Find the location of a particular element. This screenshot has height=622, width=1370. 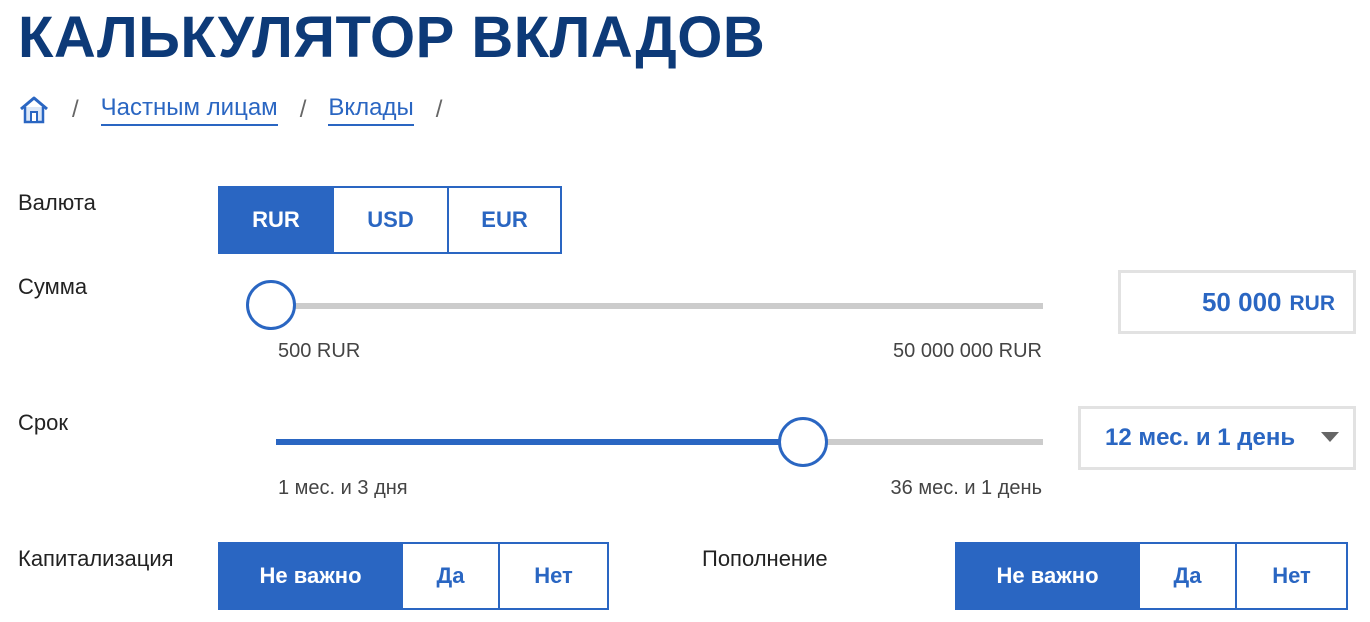

currency-option-usd: USD is located at coordinates (391, 220).